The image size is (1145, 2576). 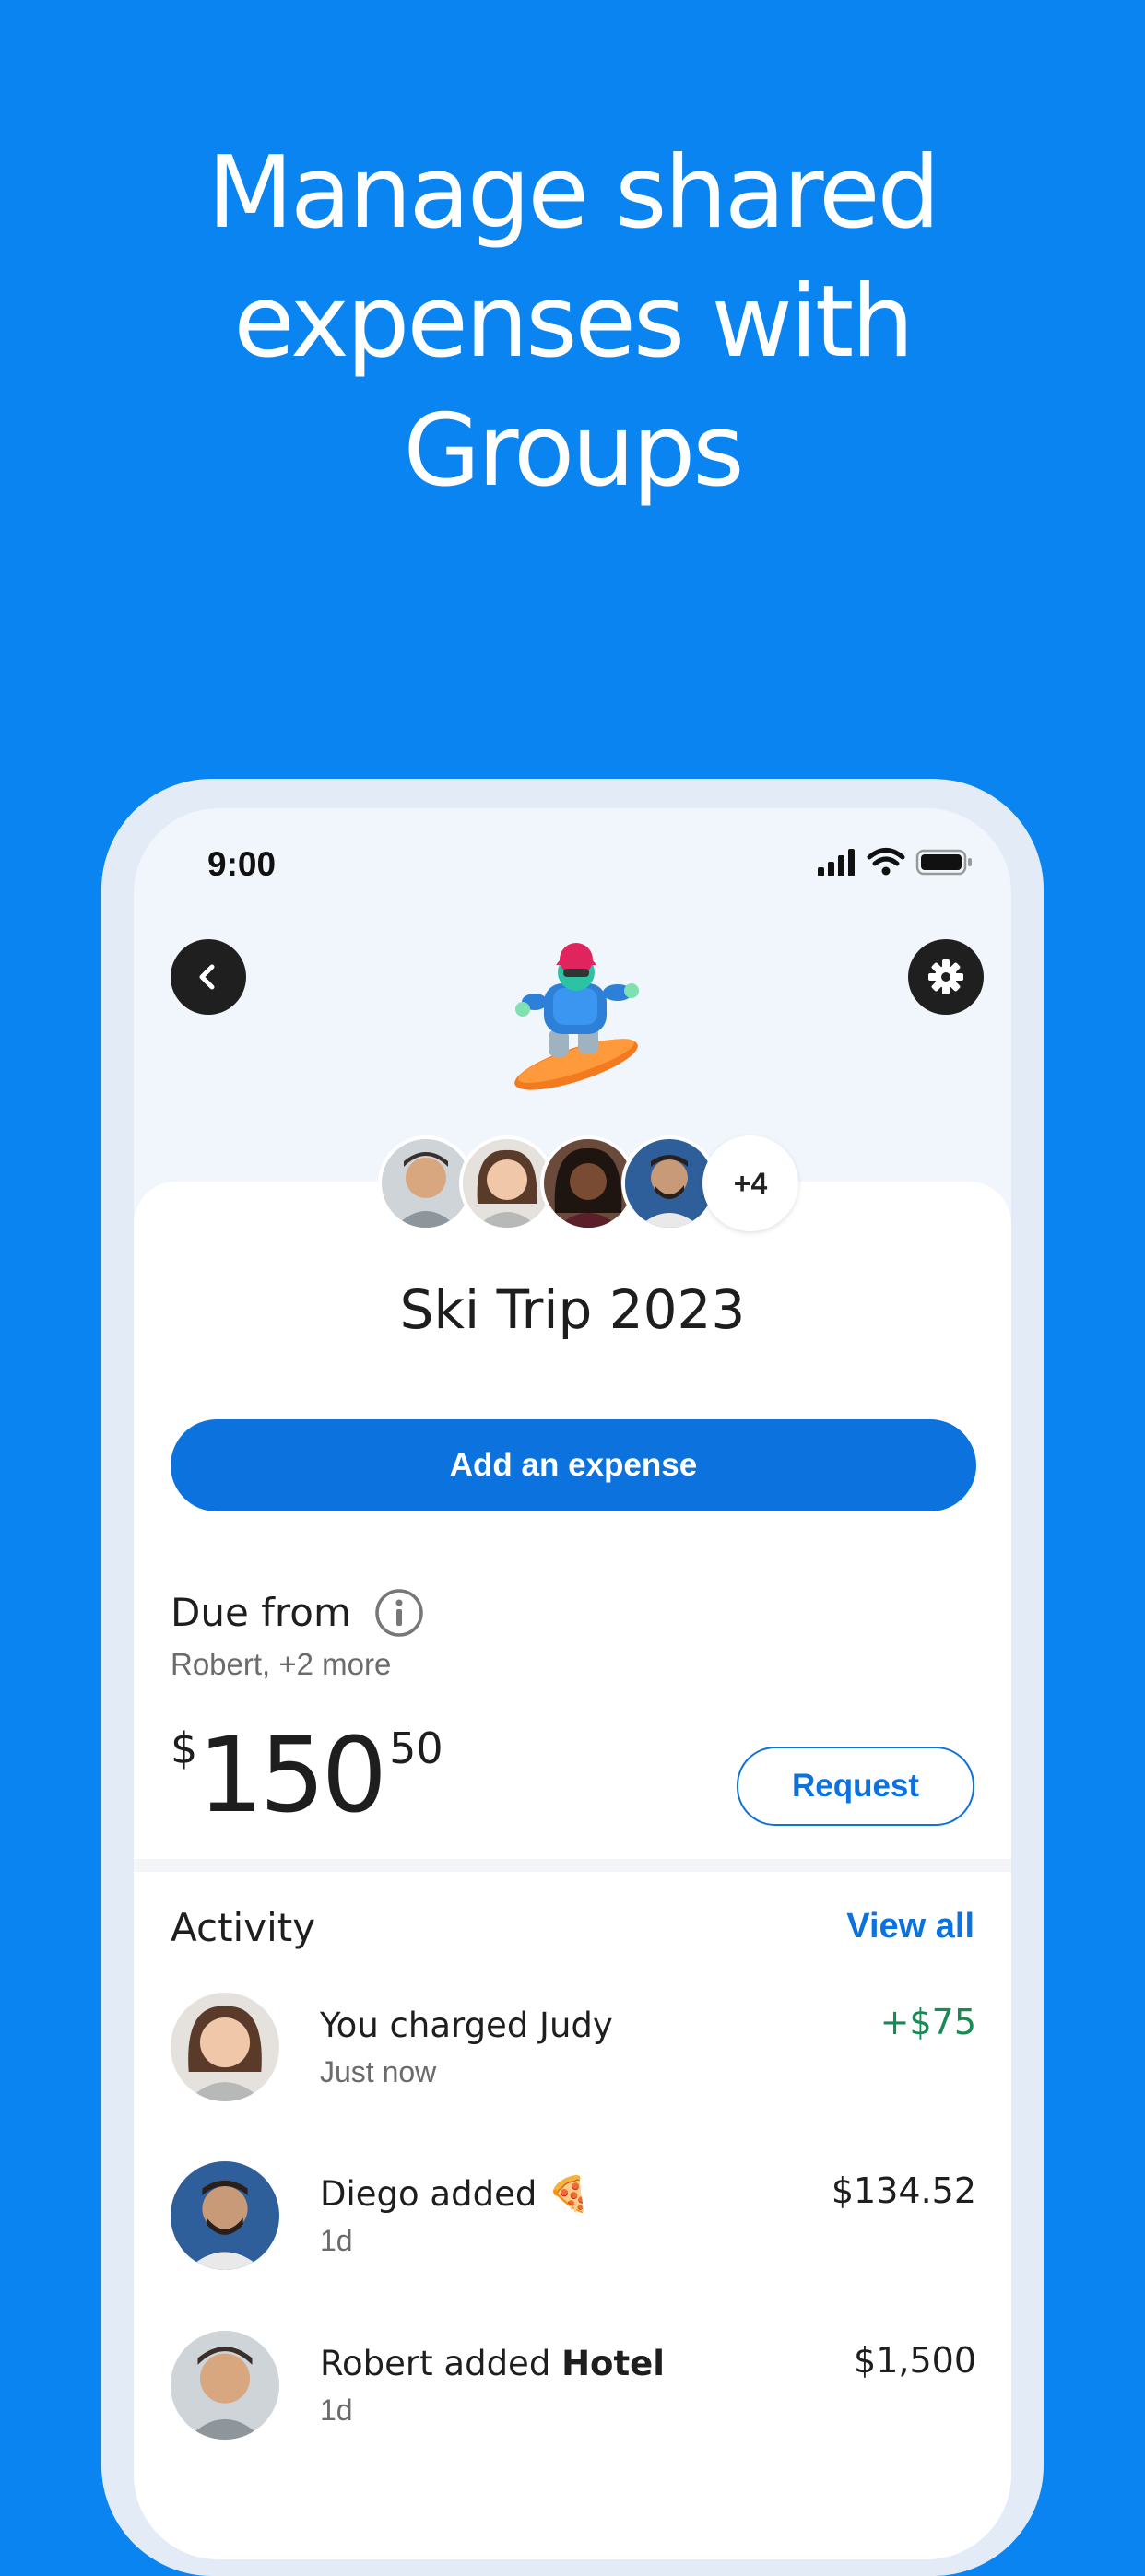 I want to click on group-title: Ski Trip 2023, so click(x=572, y=1309).